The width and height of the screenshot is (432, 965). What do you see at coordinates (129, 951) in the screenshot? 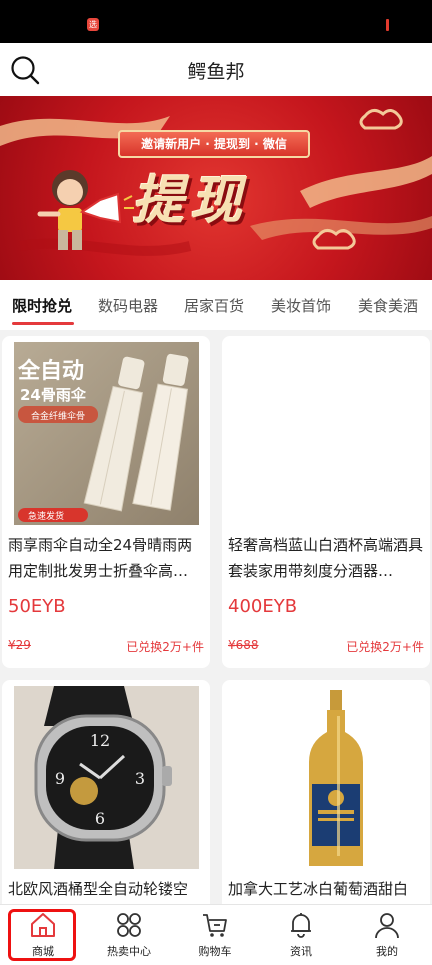
I see `nav-label: 热卖中心` at bounding box center [129, 951].